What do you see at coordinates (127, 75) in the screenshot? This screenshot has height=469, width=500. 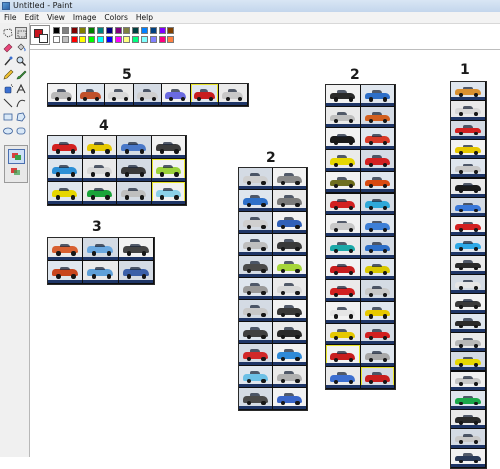 I see `group-number-label: 5` at bounding box center [127, 75].